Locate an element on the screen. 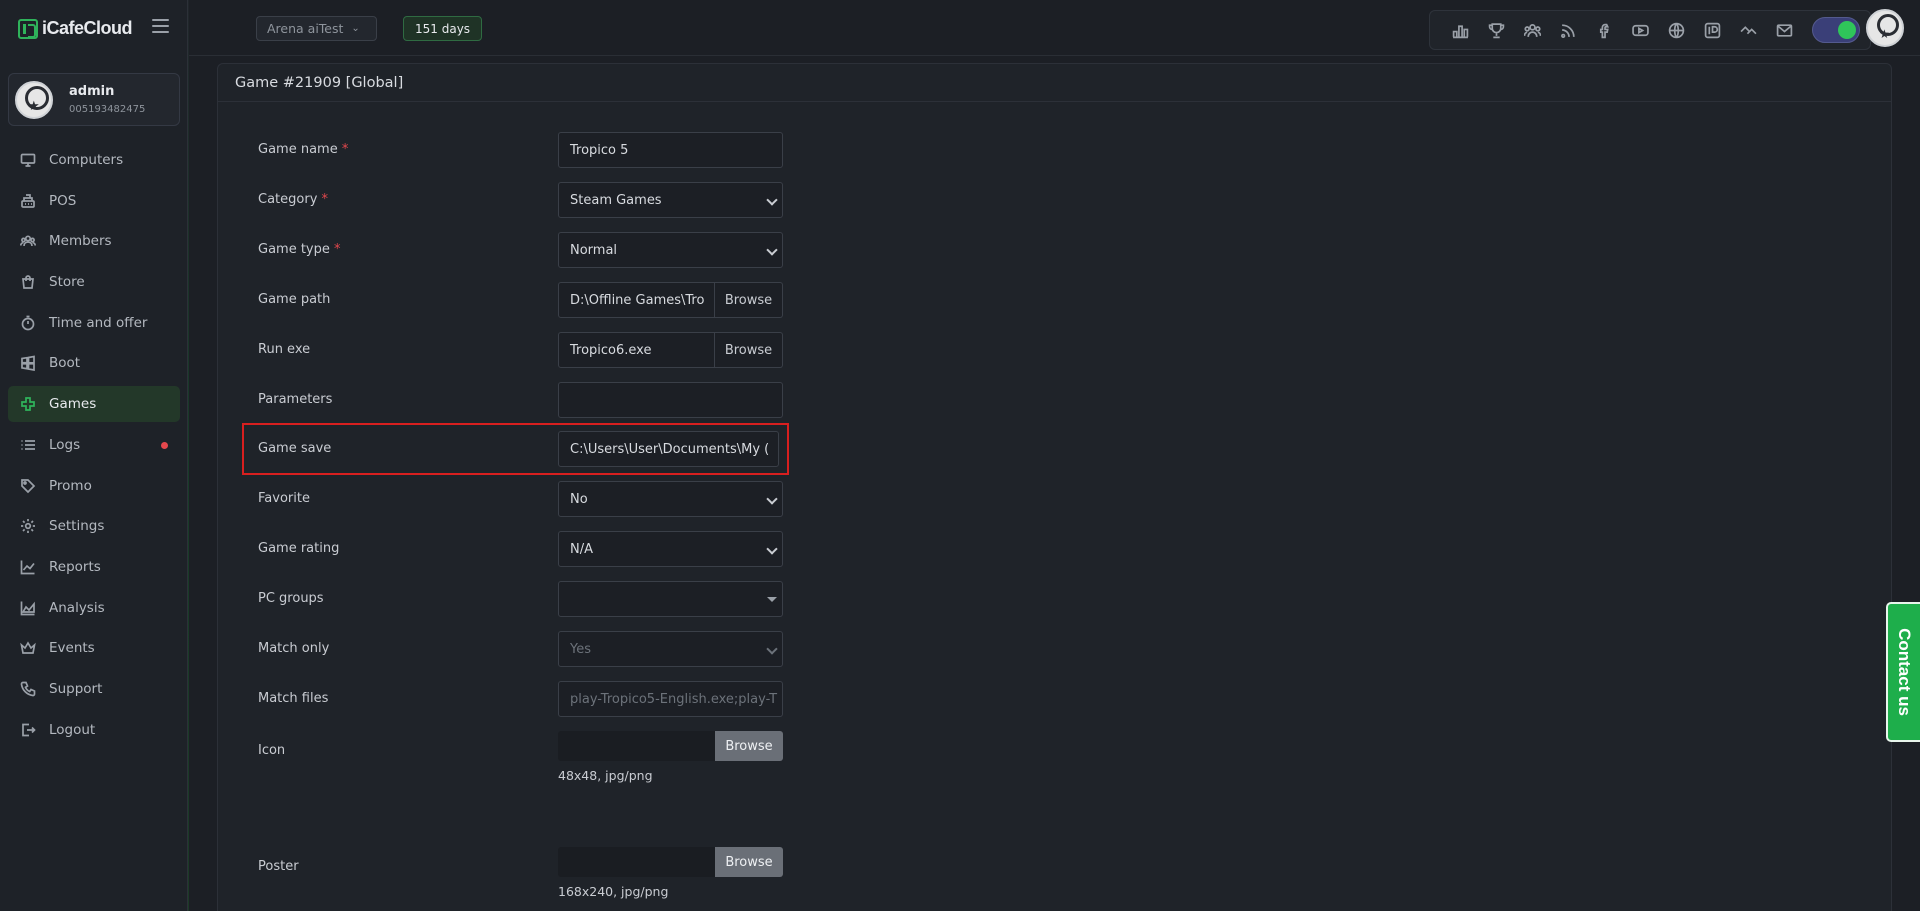 The width and height of the screenshot is (1920, 911). logout-icon is located at coordinates (28, 730).